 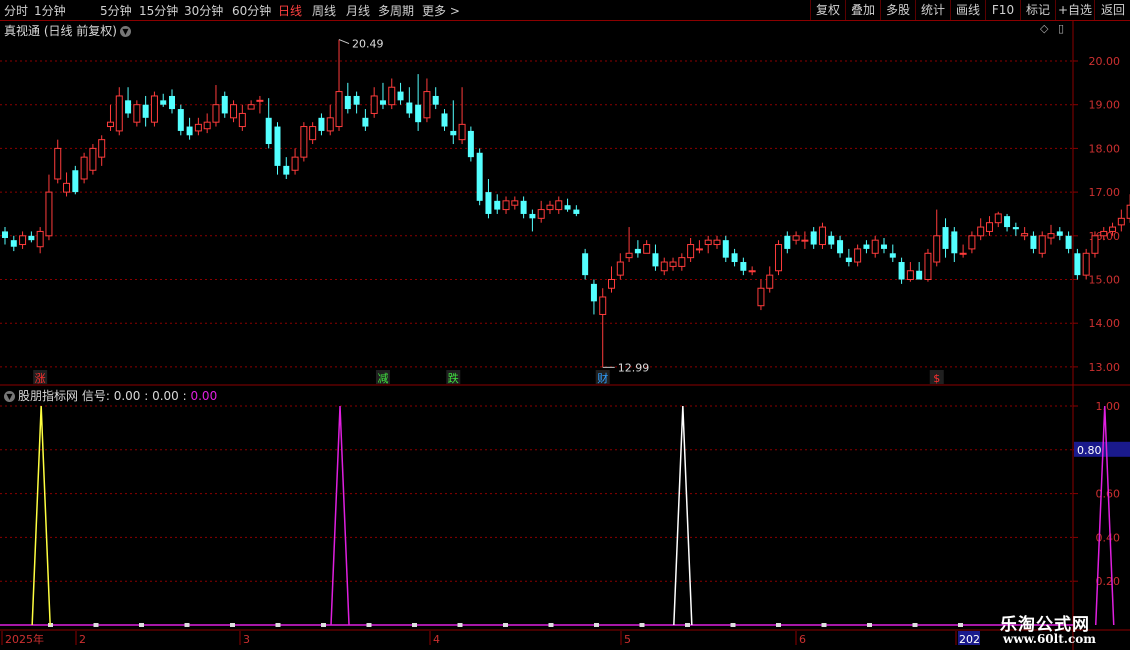 I want to click on main-chart-title: 真视通 (日线 前复权) ▼, so click(x=67, y=30).